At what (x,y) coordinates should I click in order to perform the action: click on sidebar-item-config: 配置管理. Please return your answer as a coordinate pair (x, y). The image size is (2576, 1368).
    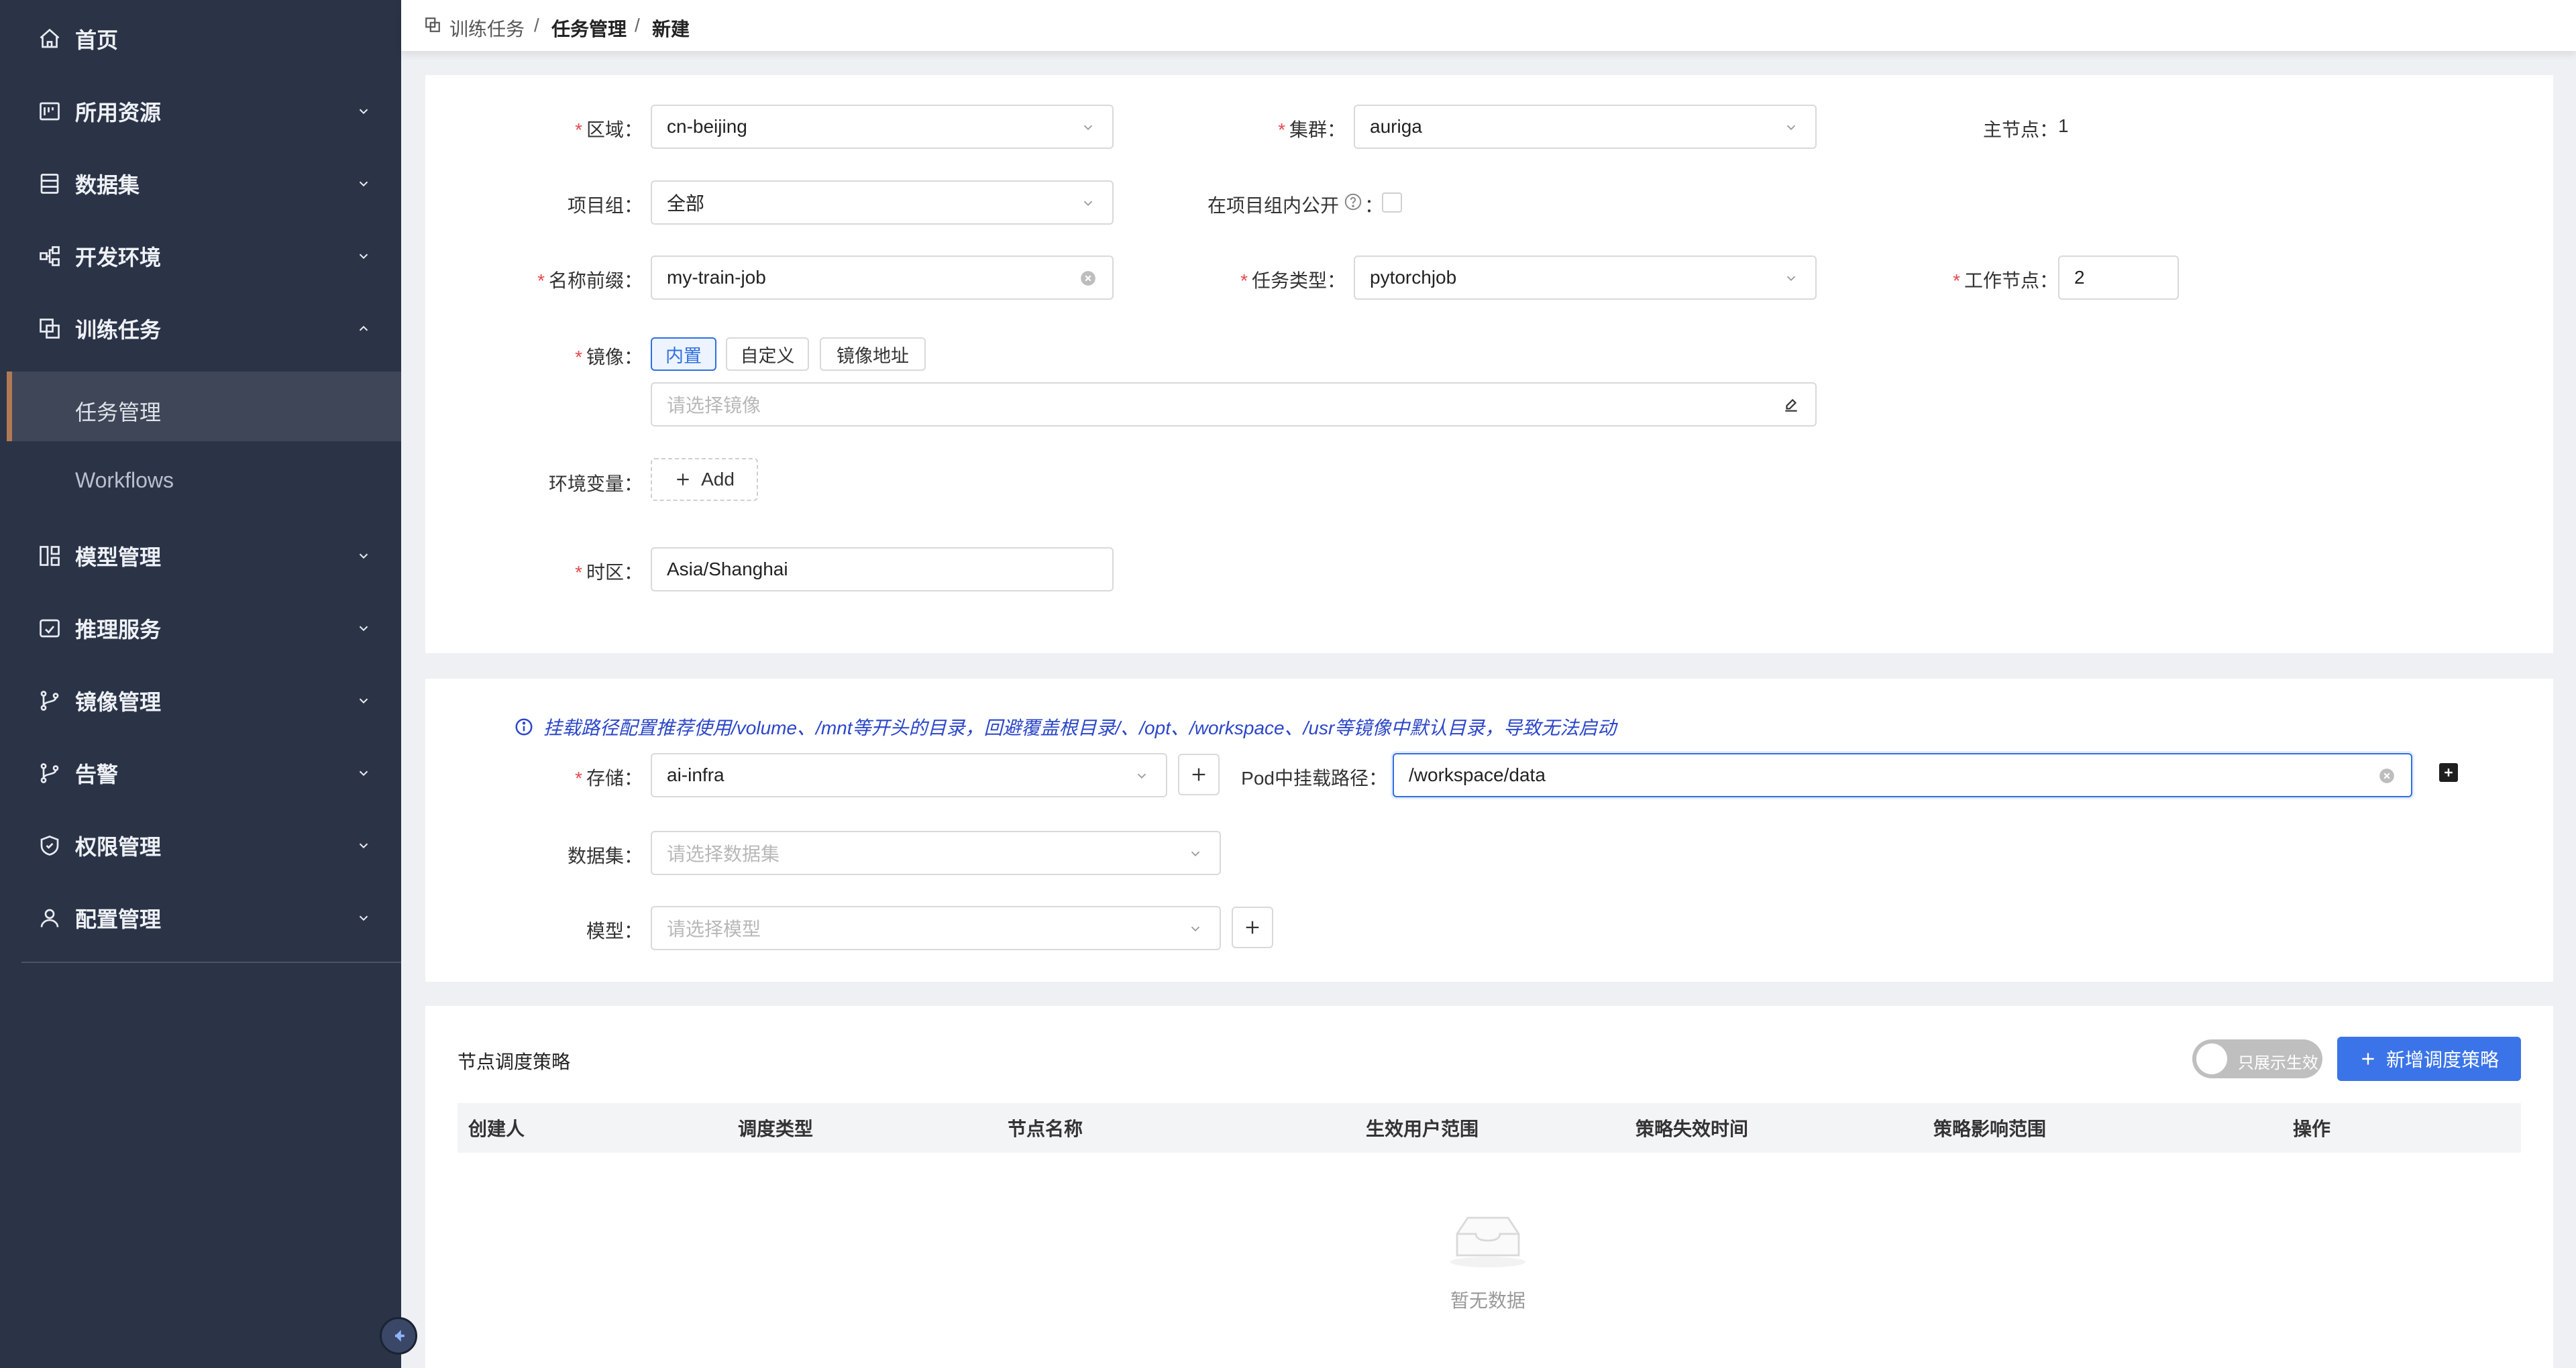
    Looking at the image, I should click on (200, 918).